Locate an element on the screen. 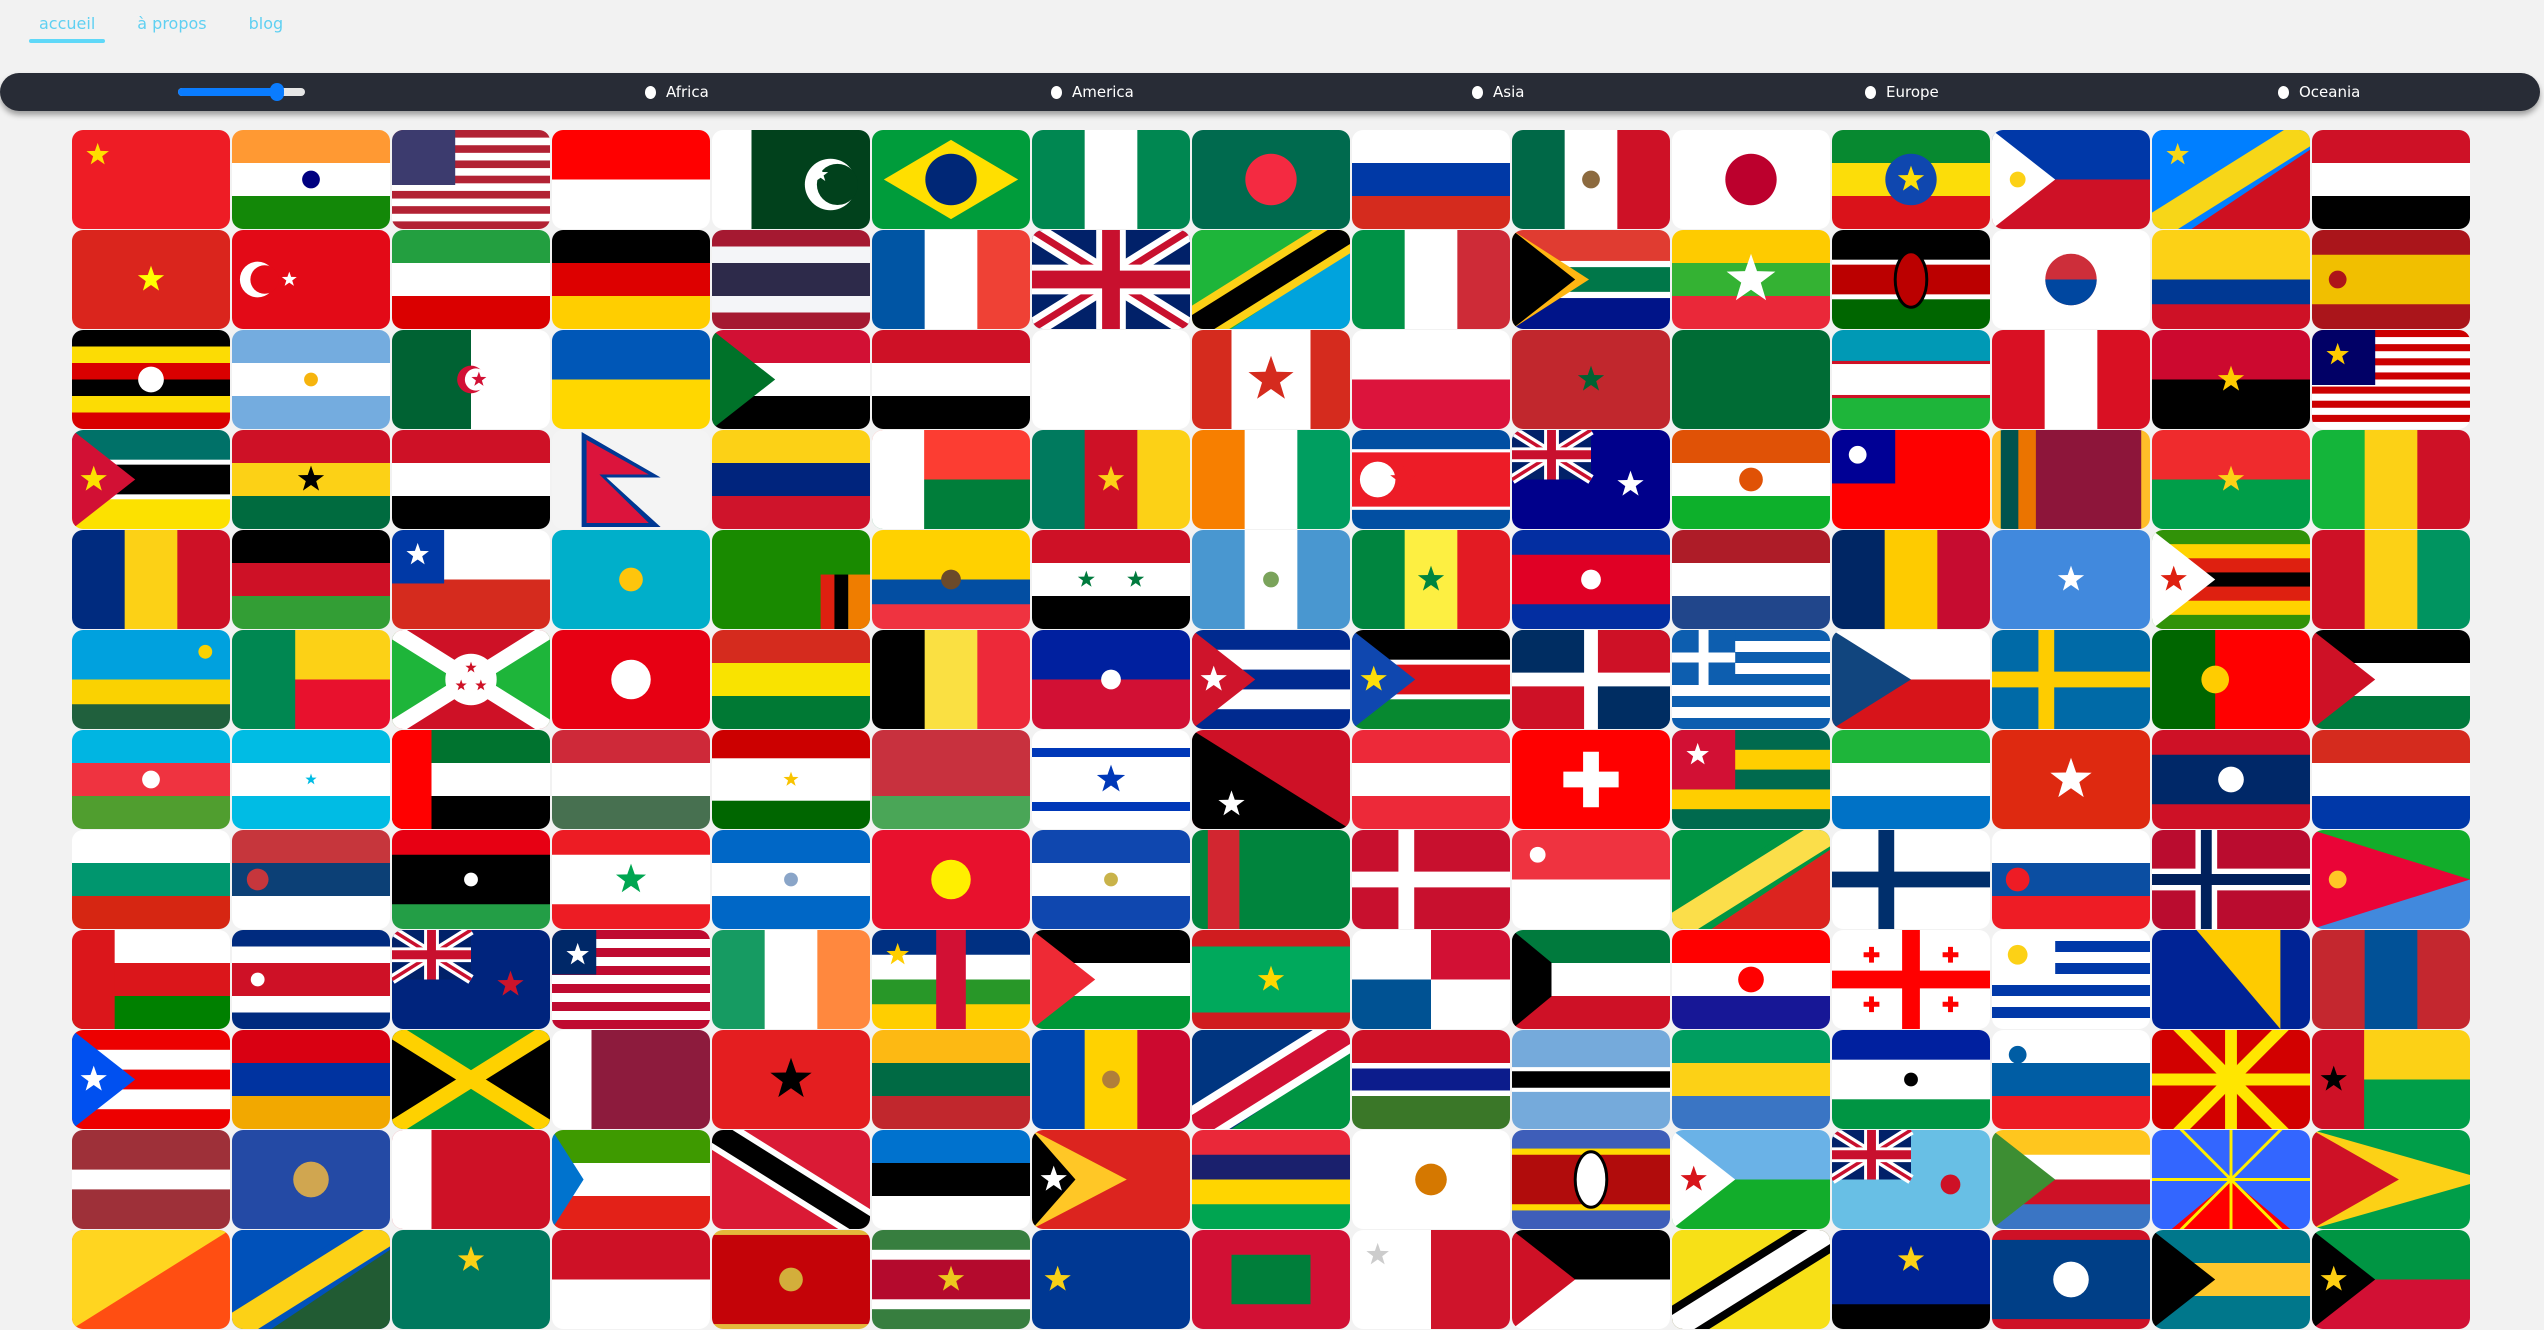 Image resolution: width=2544 pixels, height=1330 pixels. flag-laos is located at coordinates (2231, 779).